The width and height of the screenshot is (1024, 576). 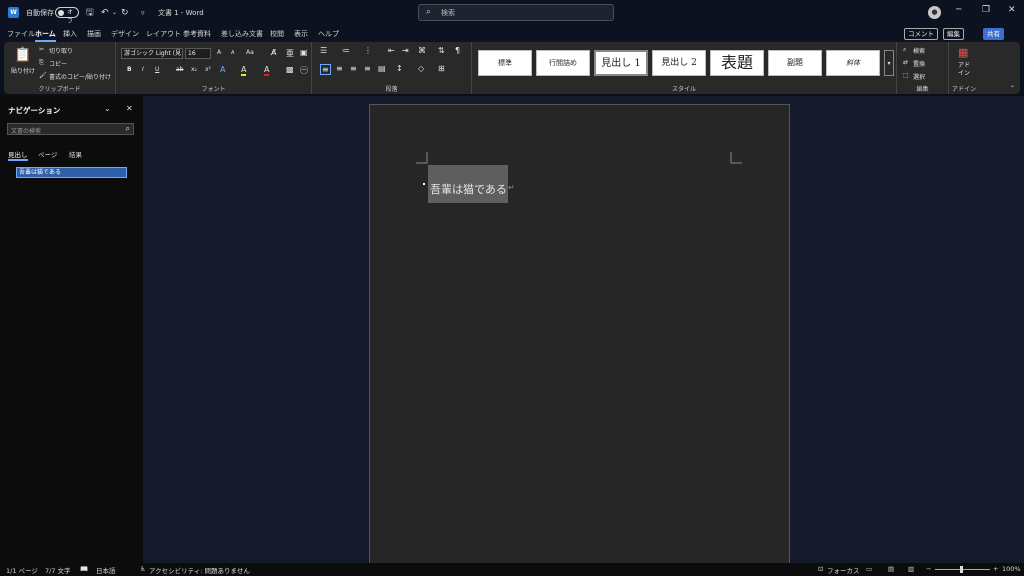 What do you see at coordinates (795, 63) in the screenshot?
I see `style-subtitle: 副題` at bounding box center [795, 63].